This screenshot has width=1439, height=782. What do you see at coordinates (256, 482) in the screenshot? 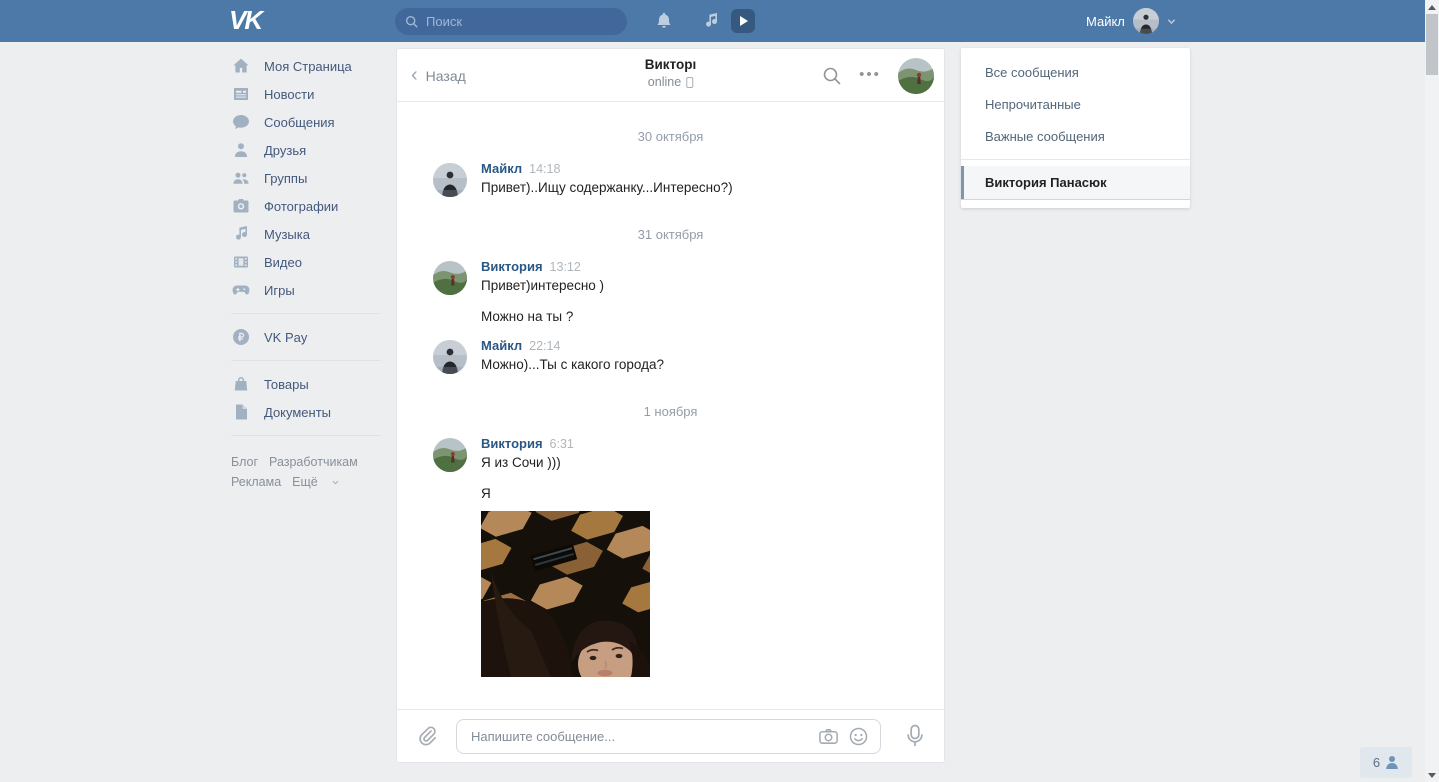
I see `footer-link-ads: Реклама` at bounding box center [256, 482].